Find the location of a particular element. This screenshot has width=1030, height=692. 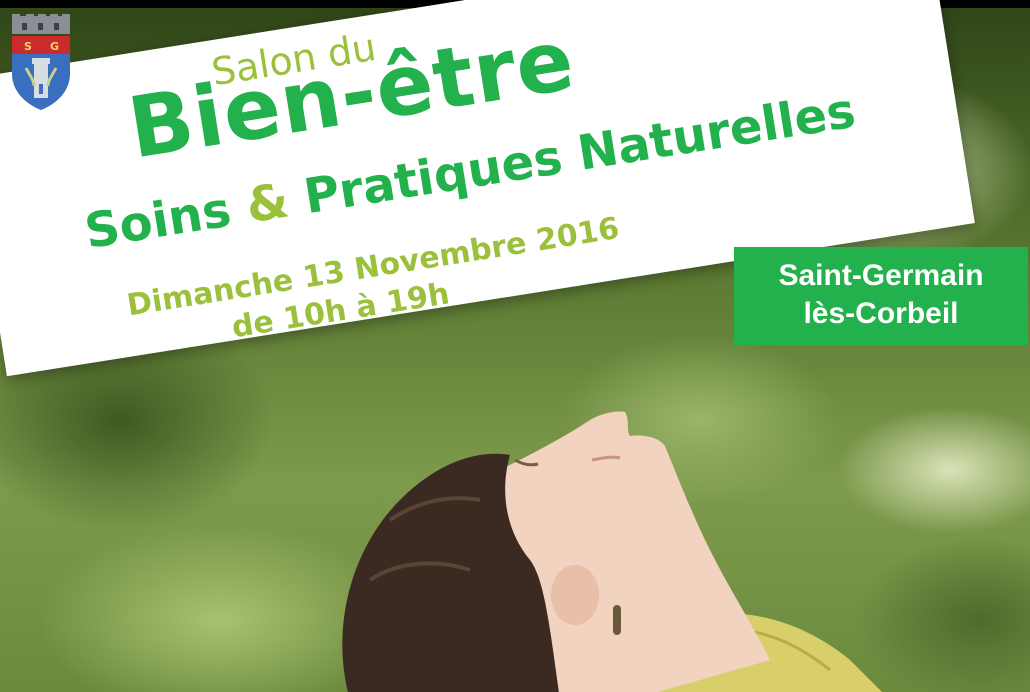

subtitle-part1: Soins is located at coordinates (166, 219).